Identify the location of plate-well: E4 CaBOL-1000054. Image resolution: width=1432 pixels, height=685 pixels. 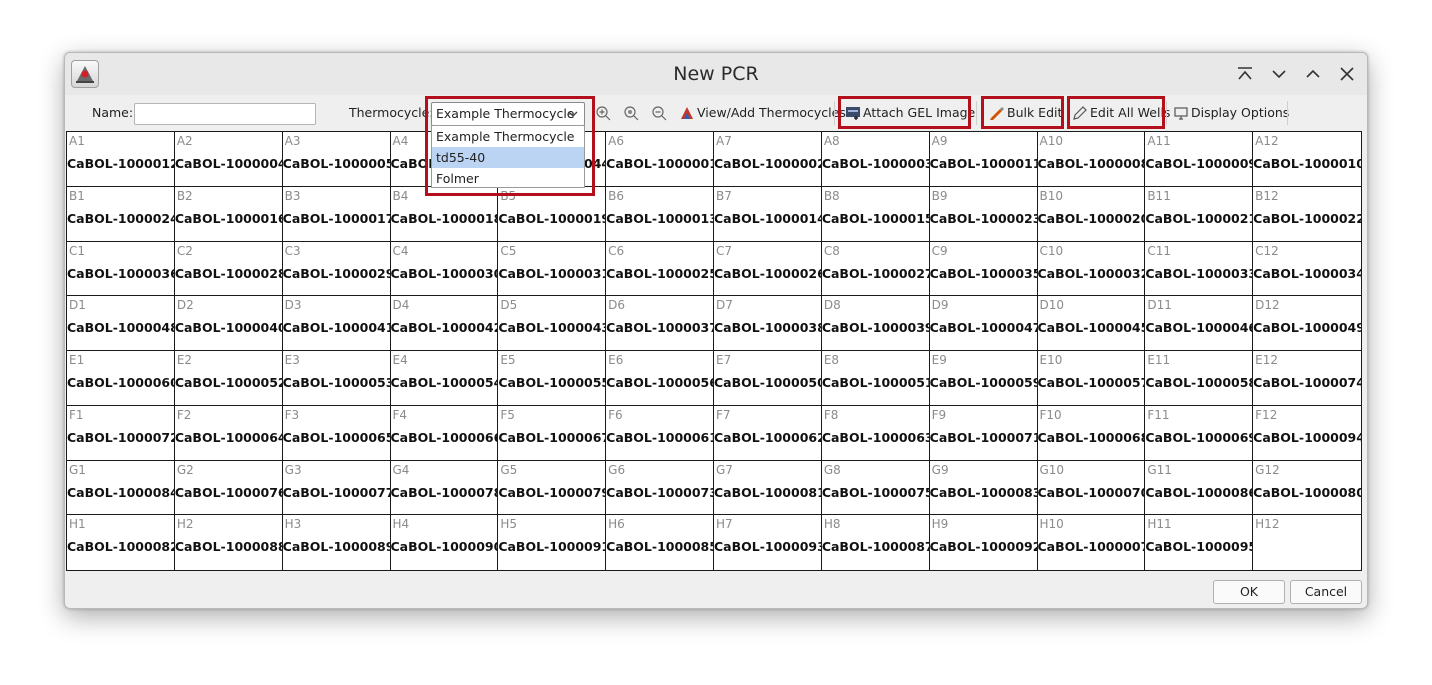
(444, 378).